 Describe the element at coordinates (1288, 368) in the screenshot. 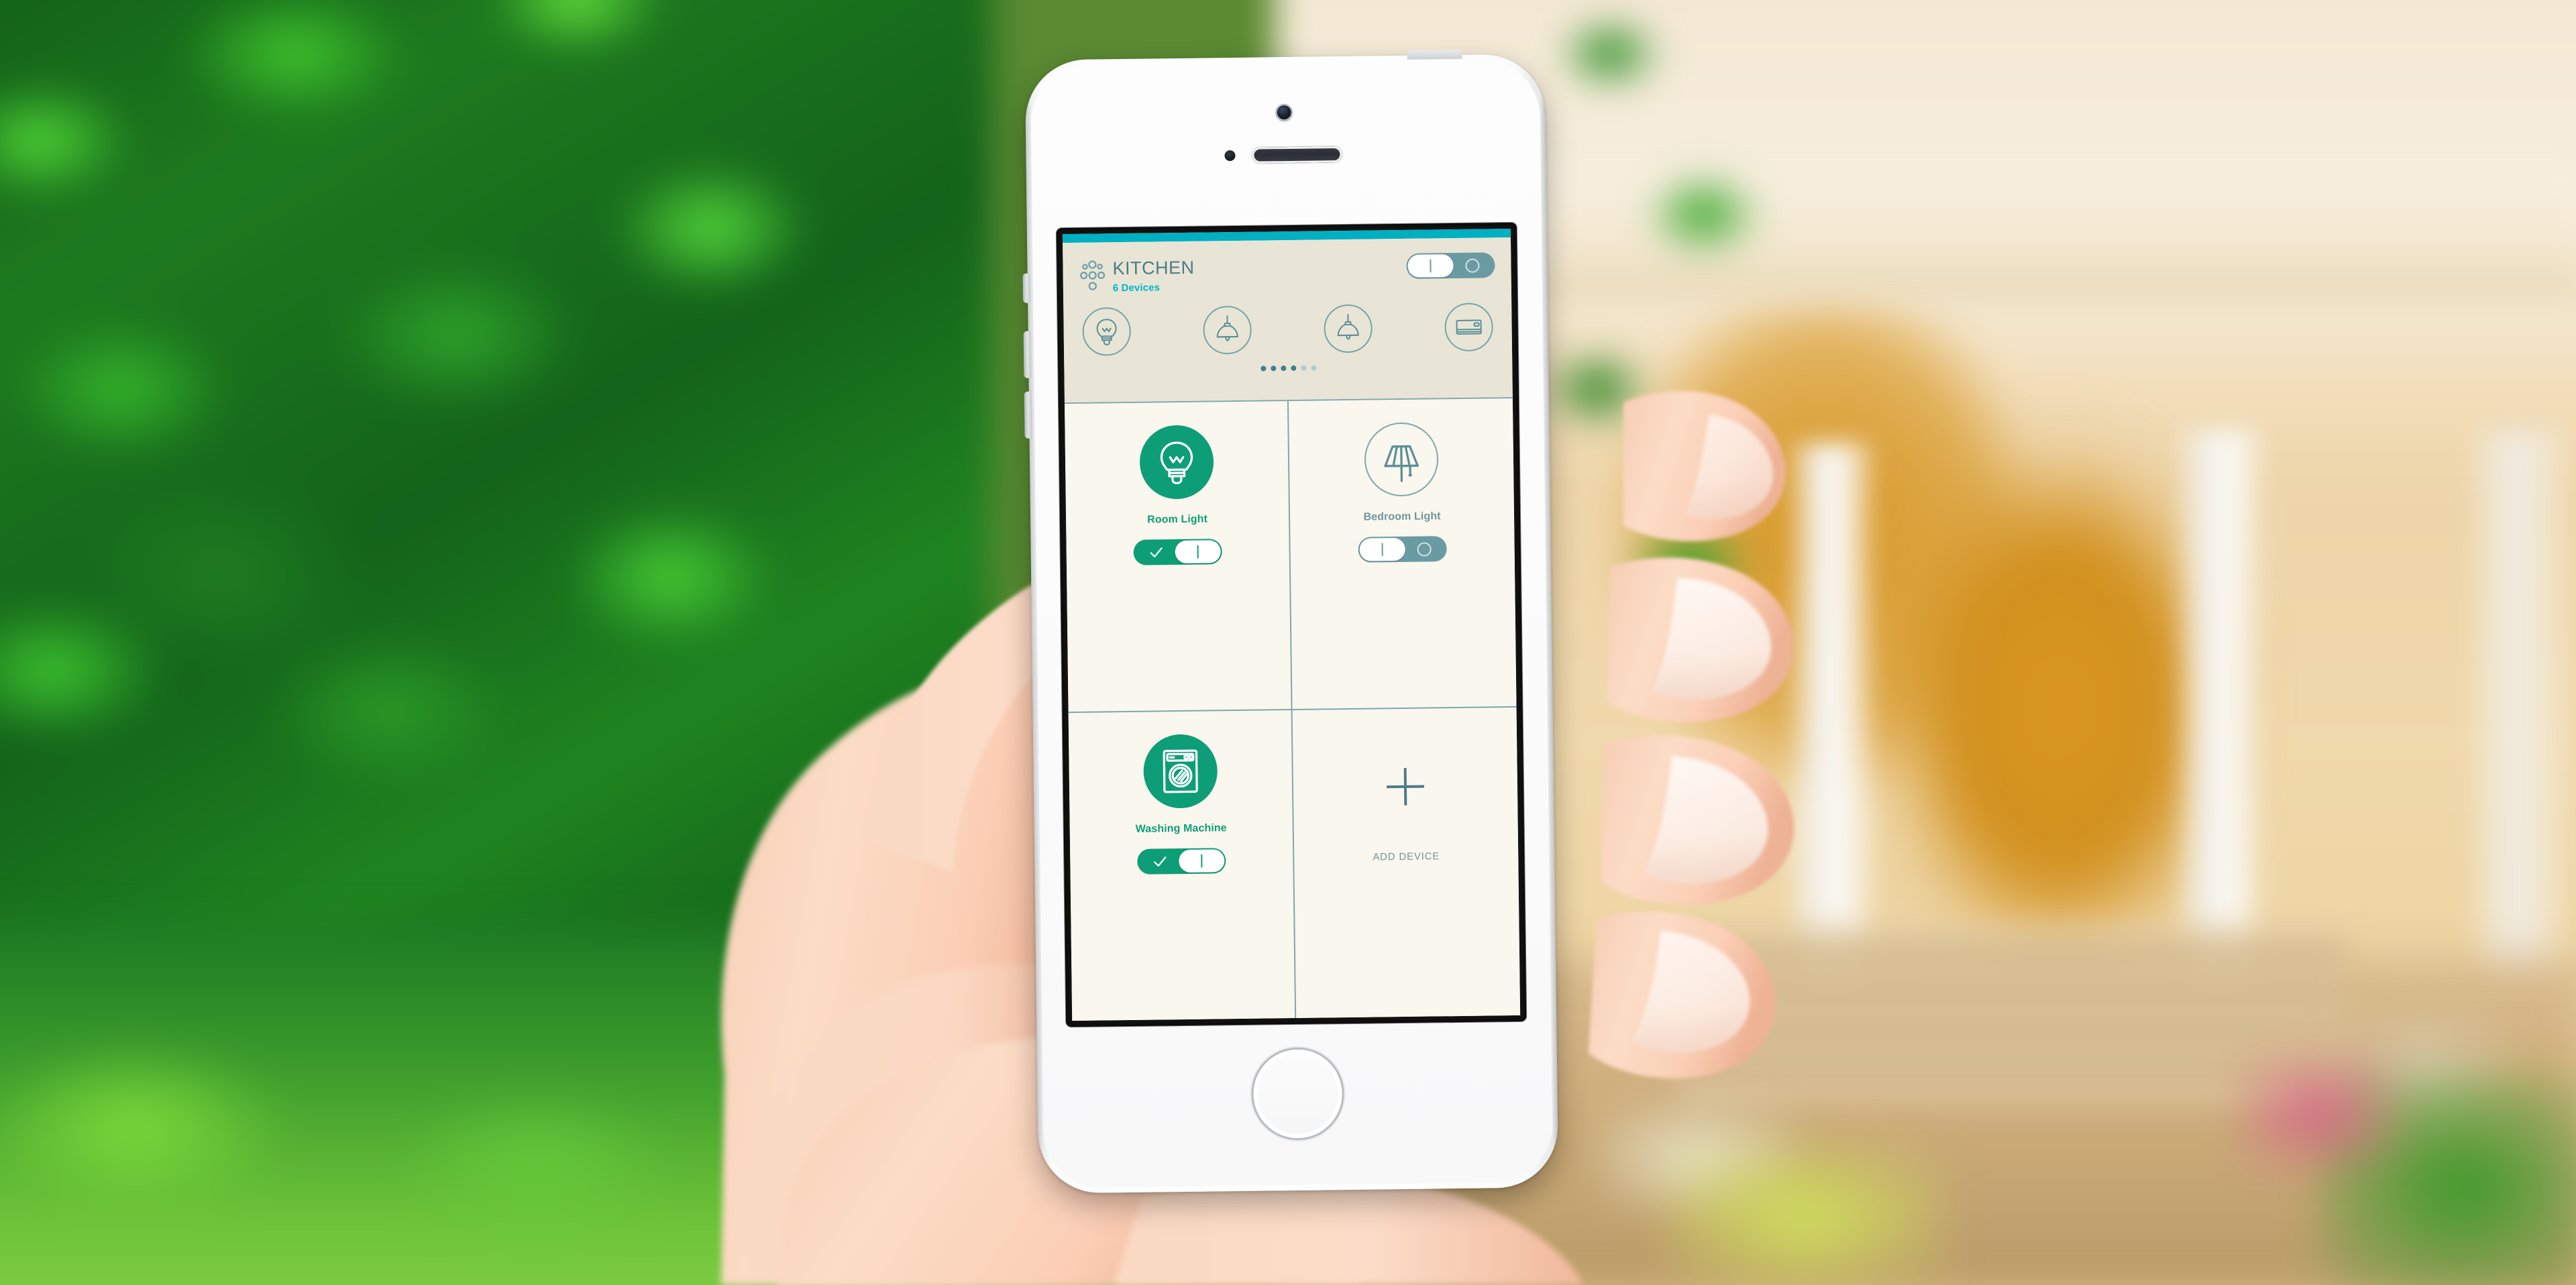

I see `page-indicator` at that location.